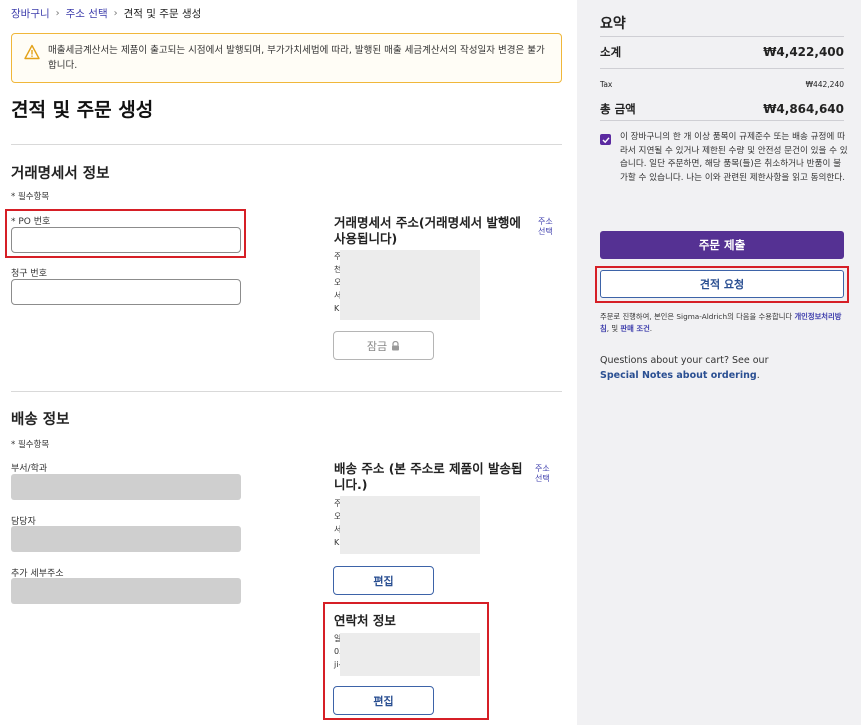  I want to click on terms-suffix: ., so click(651, 328).